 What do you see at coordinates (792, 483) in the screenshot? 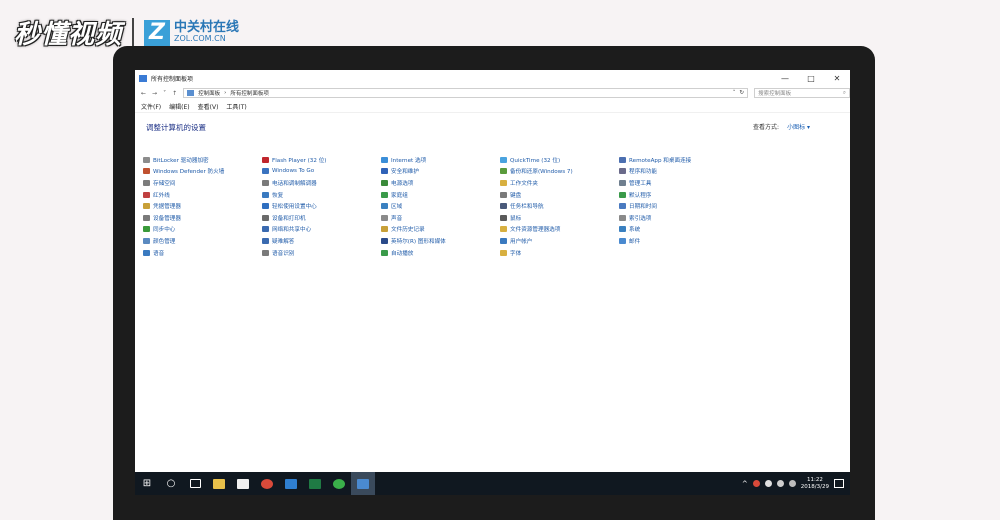
I see `input-method-icon` at bounding box center [792, 483].